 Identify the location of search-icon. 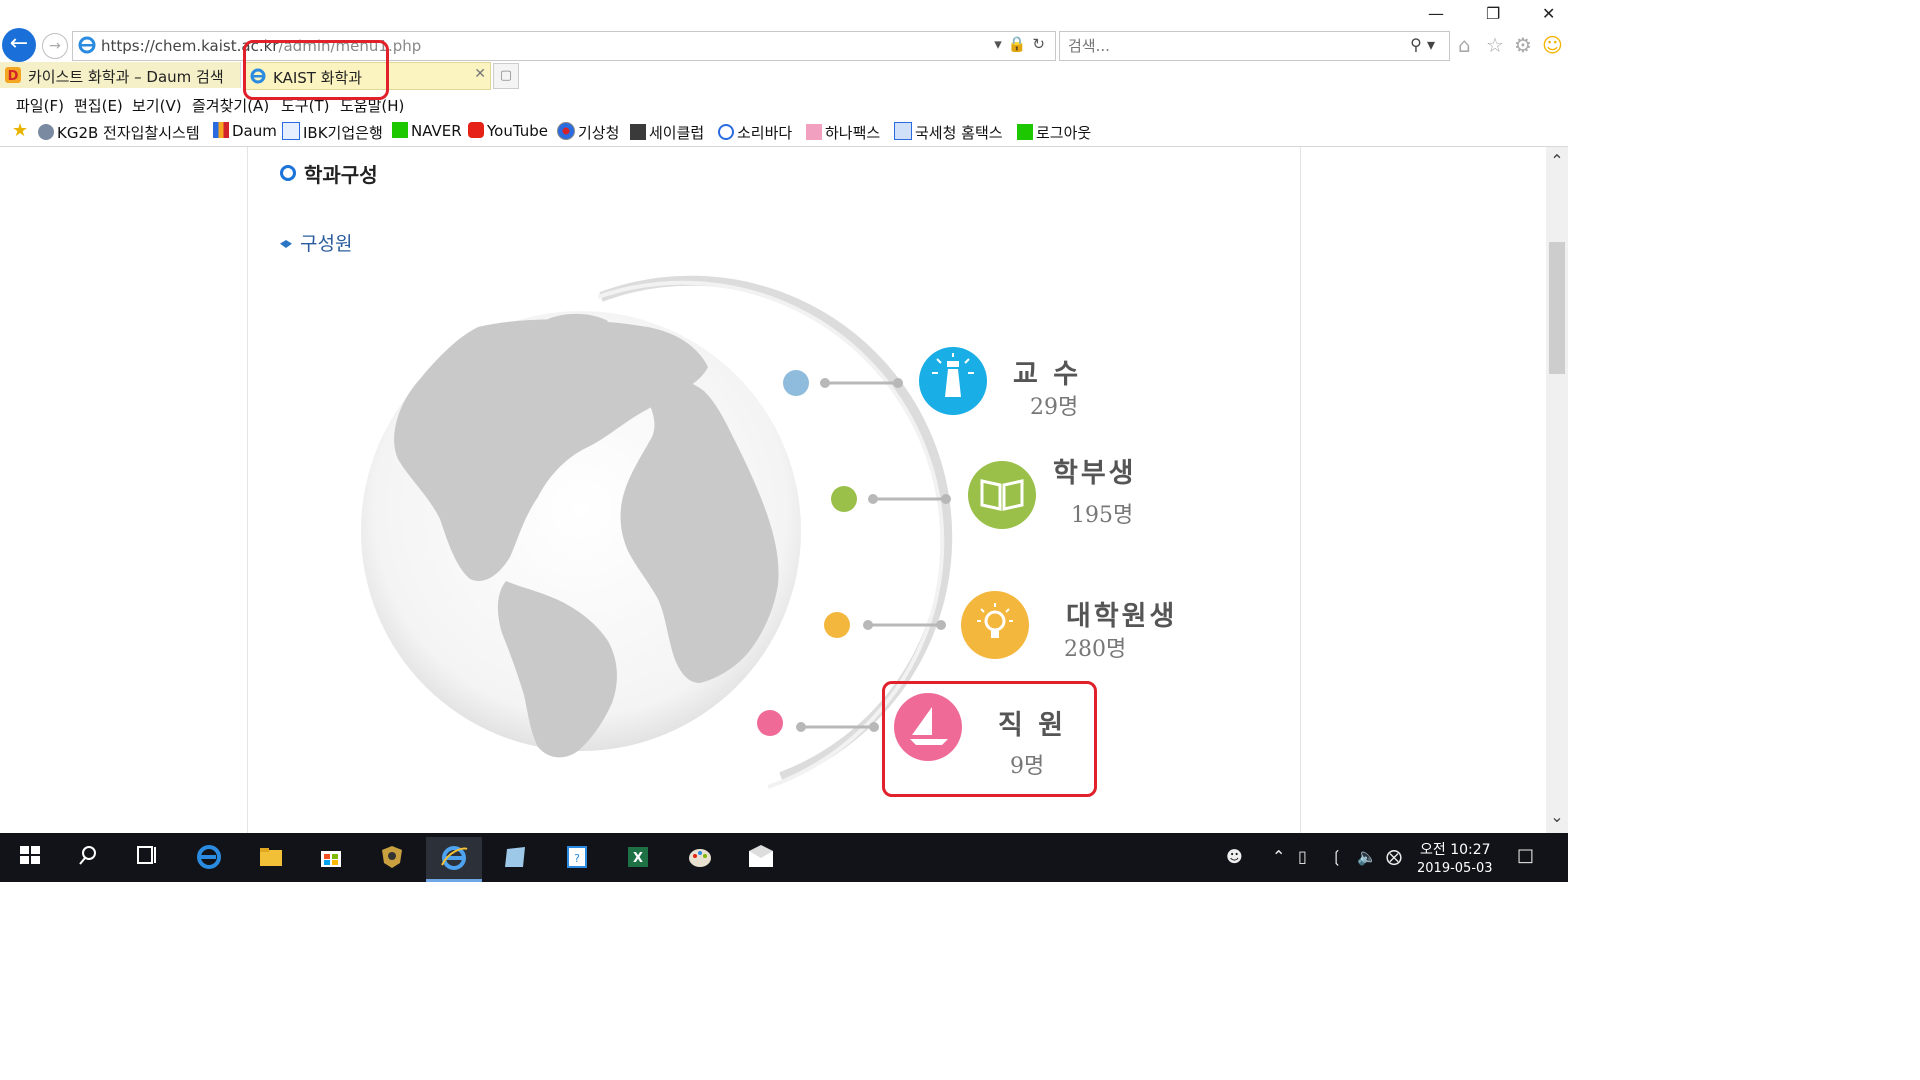
(87, 855).